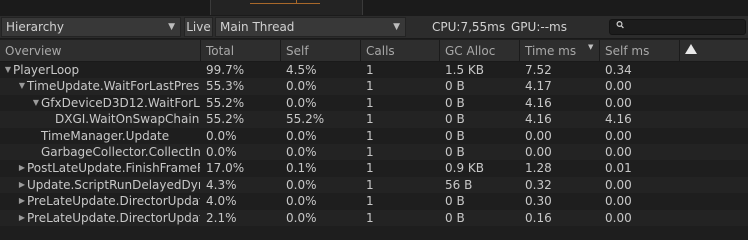 Image resolution: width=748 pixels, height=240 pixels. What do you see at coordinates (321, 50) in the screenshot?
I see `column-self: Self` at bounding box center [321, 50].